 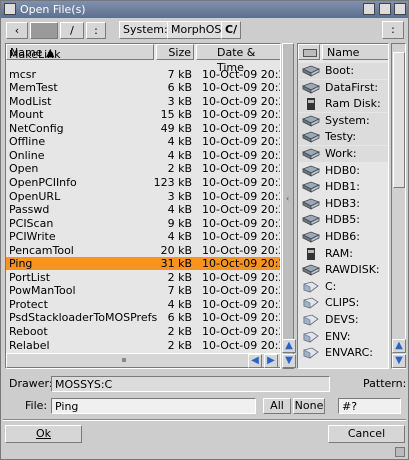 I want to click on volume-item: HDB6:, so click(x=343, y=237).